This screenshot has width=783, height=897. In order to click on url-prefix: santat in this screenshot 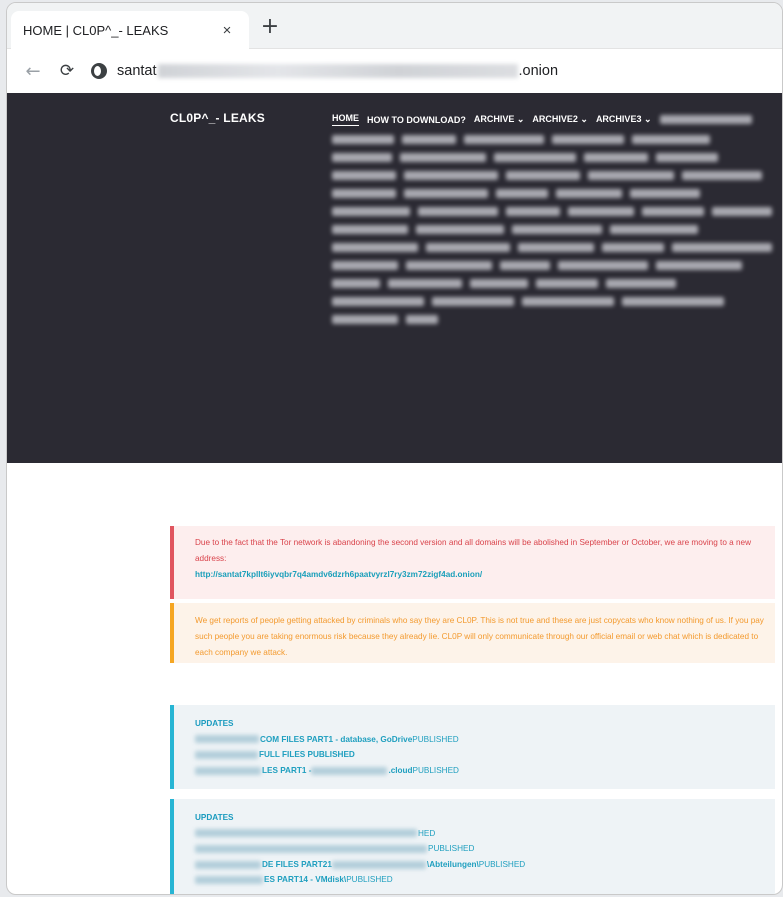, I will do `click(137, 71)`.